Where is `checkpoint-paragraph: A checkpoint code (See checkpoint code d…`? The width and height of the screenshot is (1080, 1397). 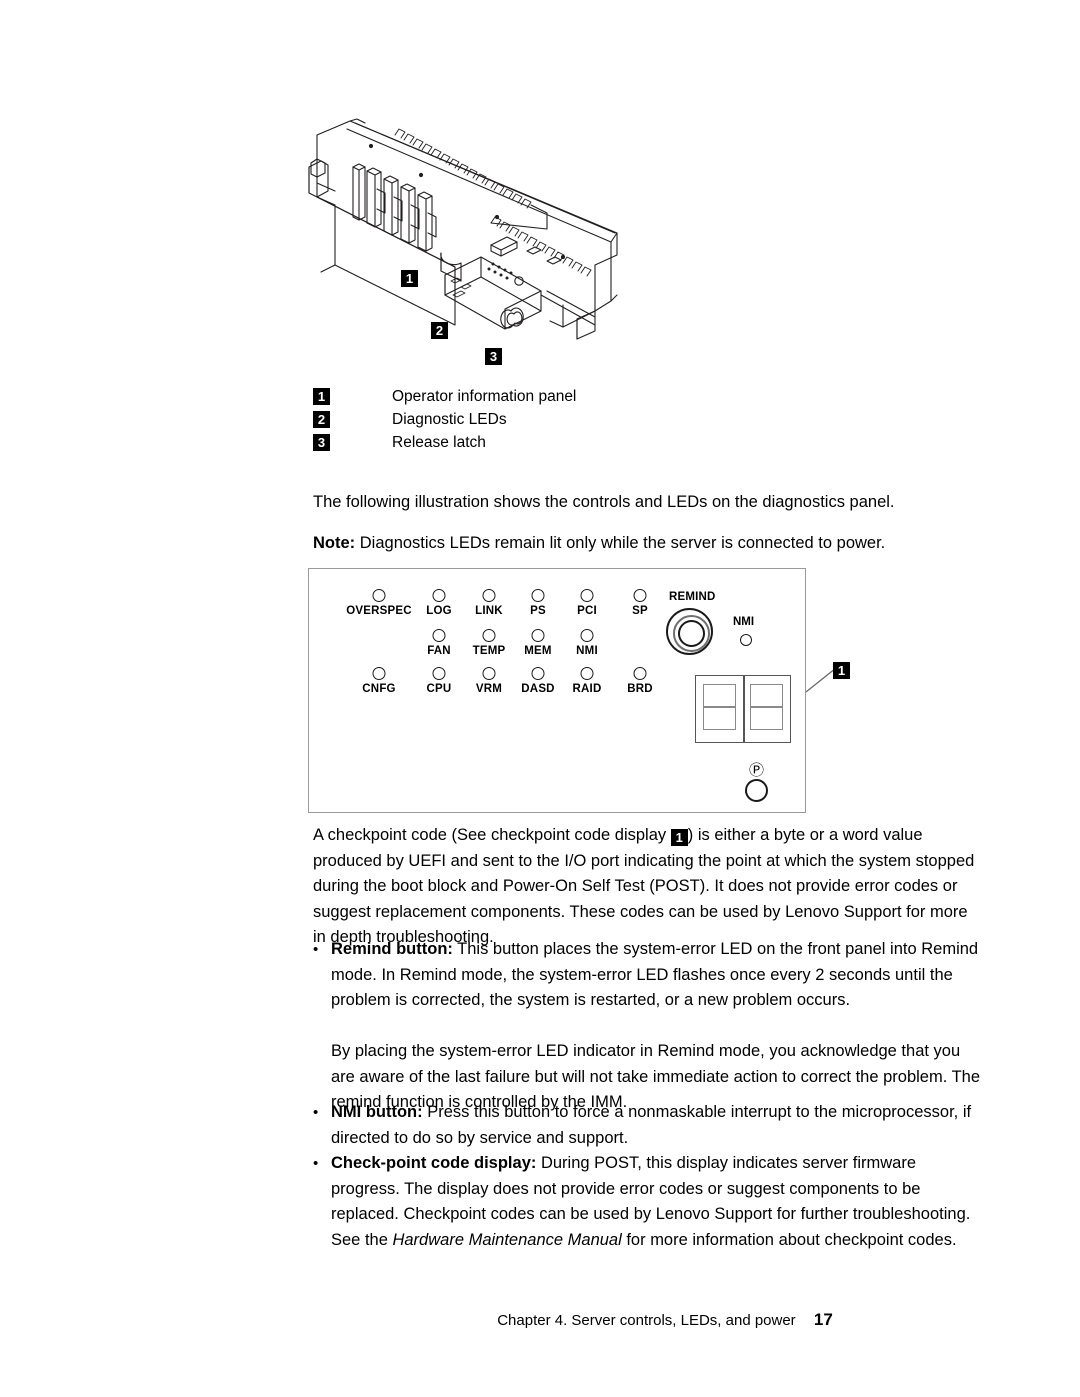 checkpoint-paragraph: A checkpoint code (See checkpoint code d… is located at coordinates (649, 887).